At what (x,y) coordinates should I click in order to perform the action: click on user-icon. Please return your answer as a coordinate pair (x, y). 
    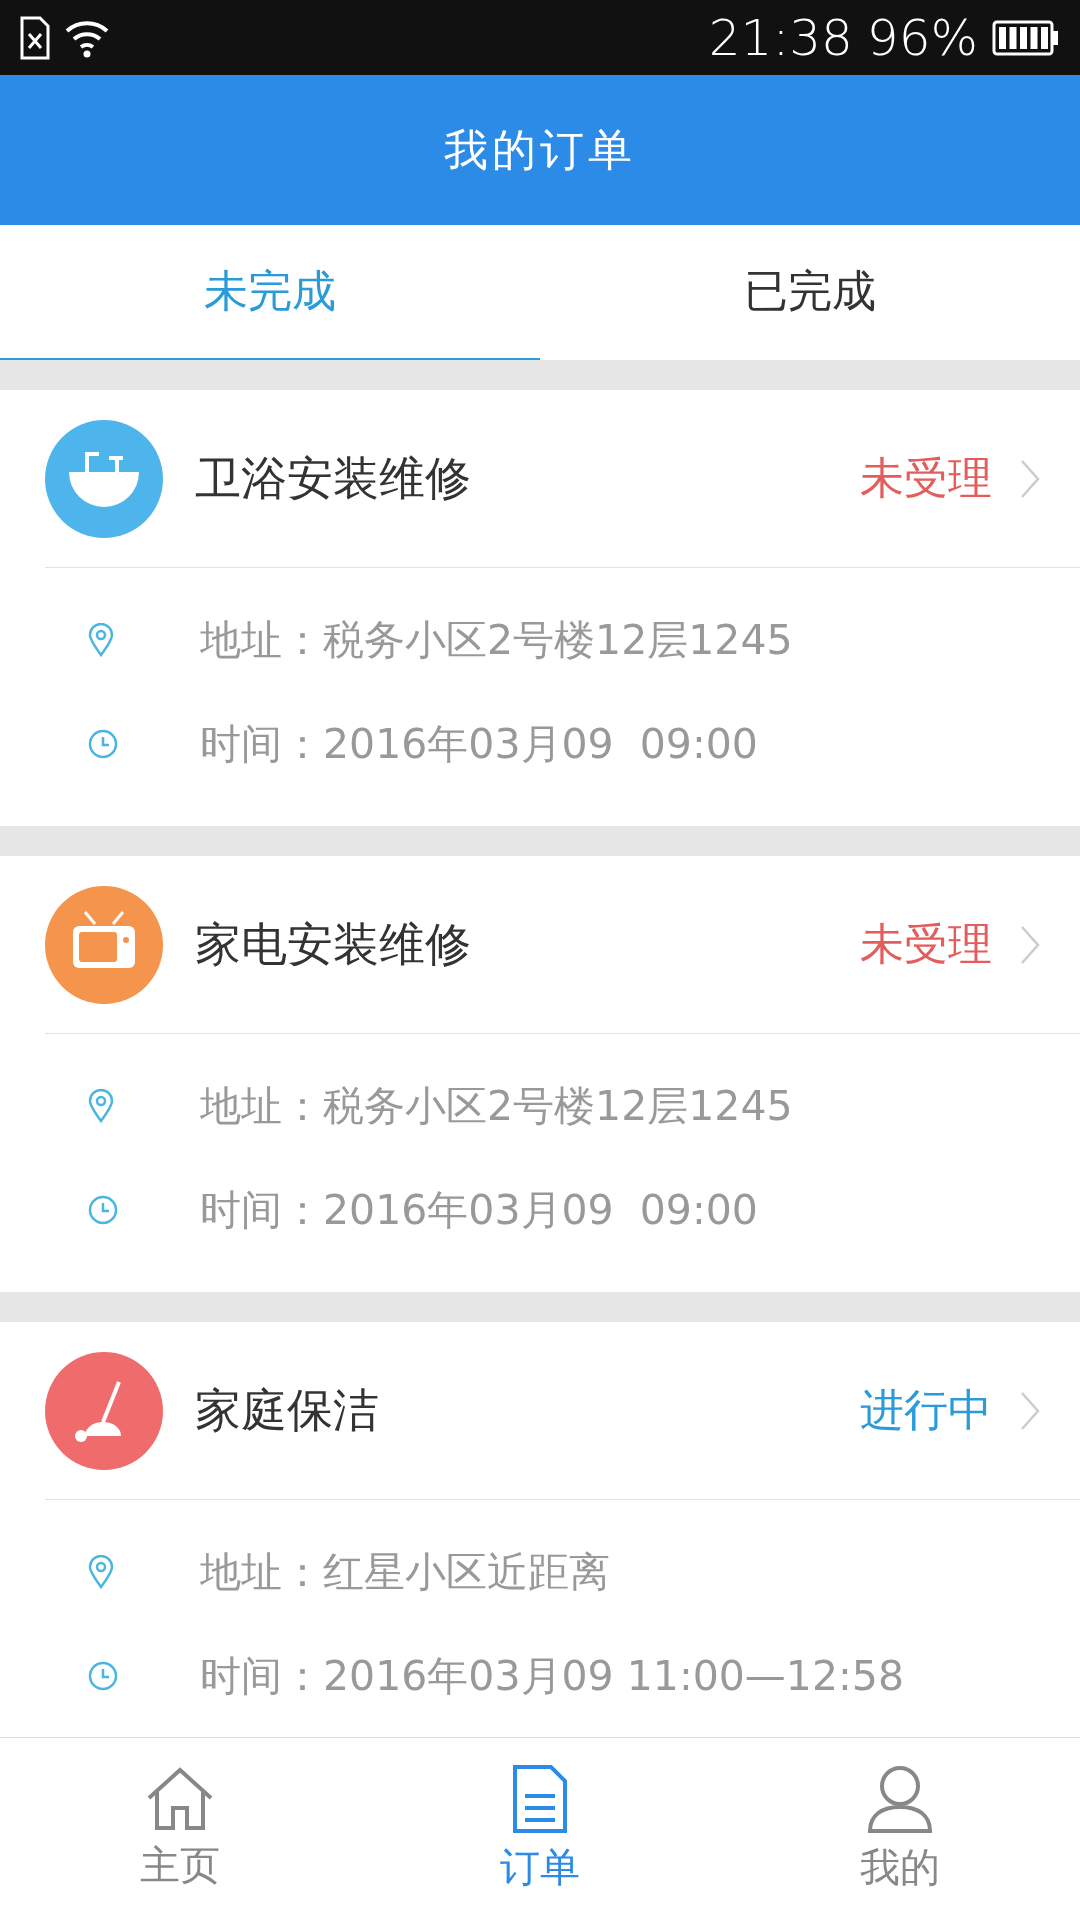
    Looking at the image, I should click on (900, 1798).